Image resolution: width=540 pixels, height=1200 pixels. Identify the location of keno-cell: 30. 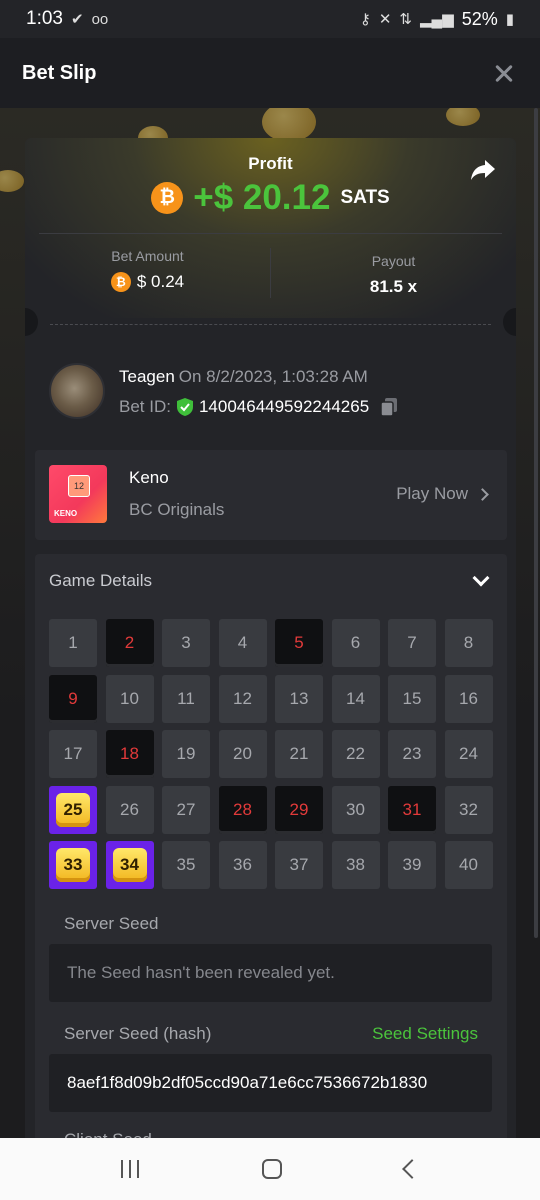
(355, 809).